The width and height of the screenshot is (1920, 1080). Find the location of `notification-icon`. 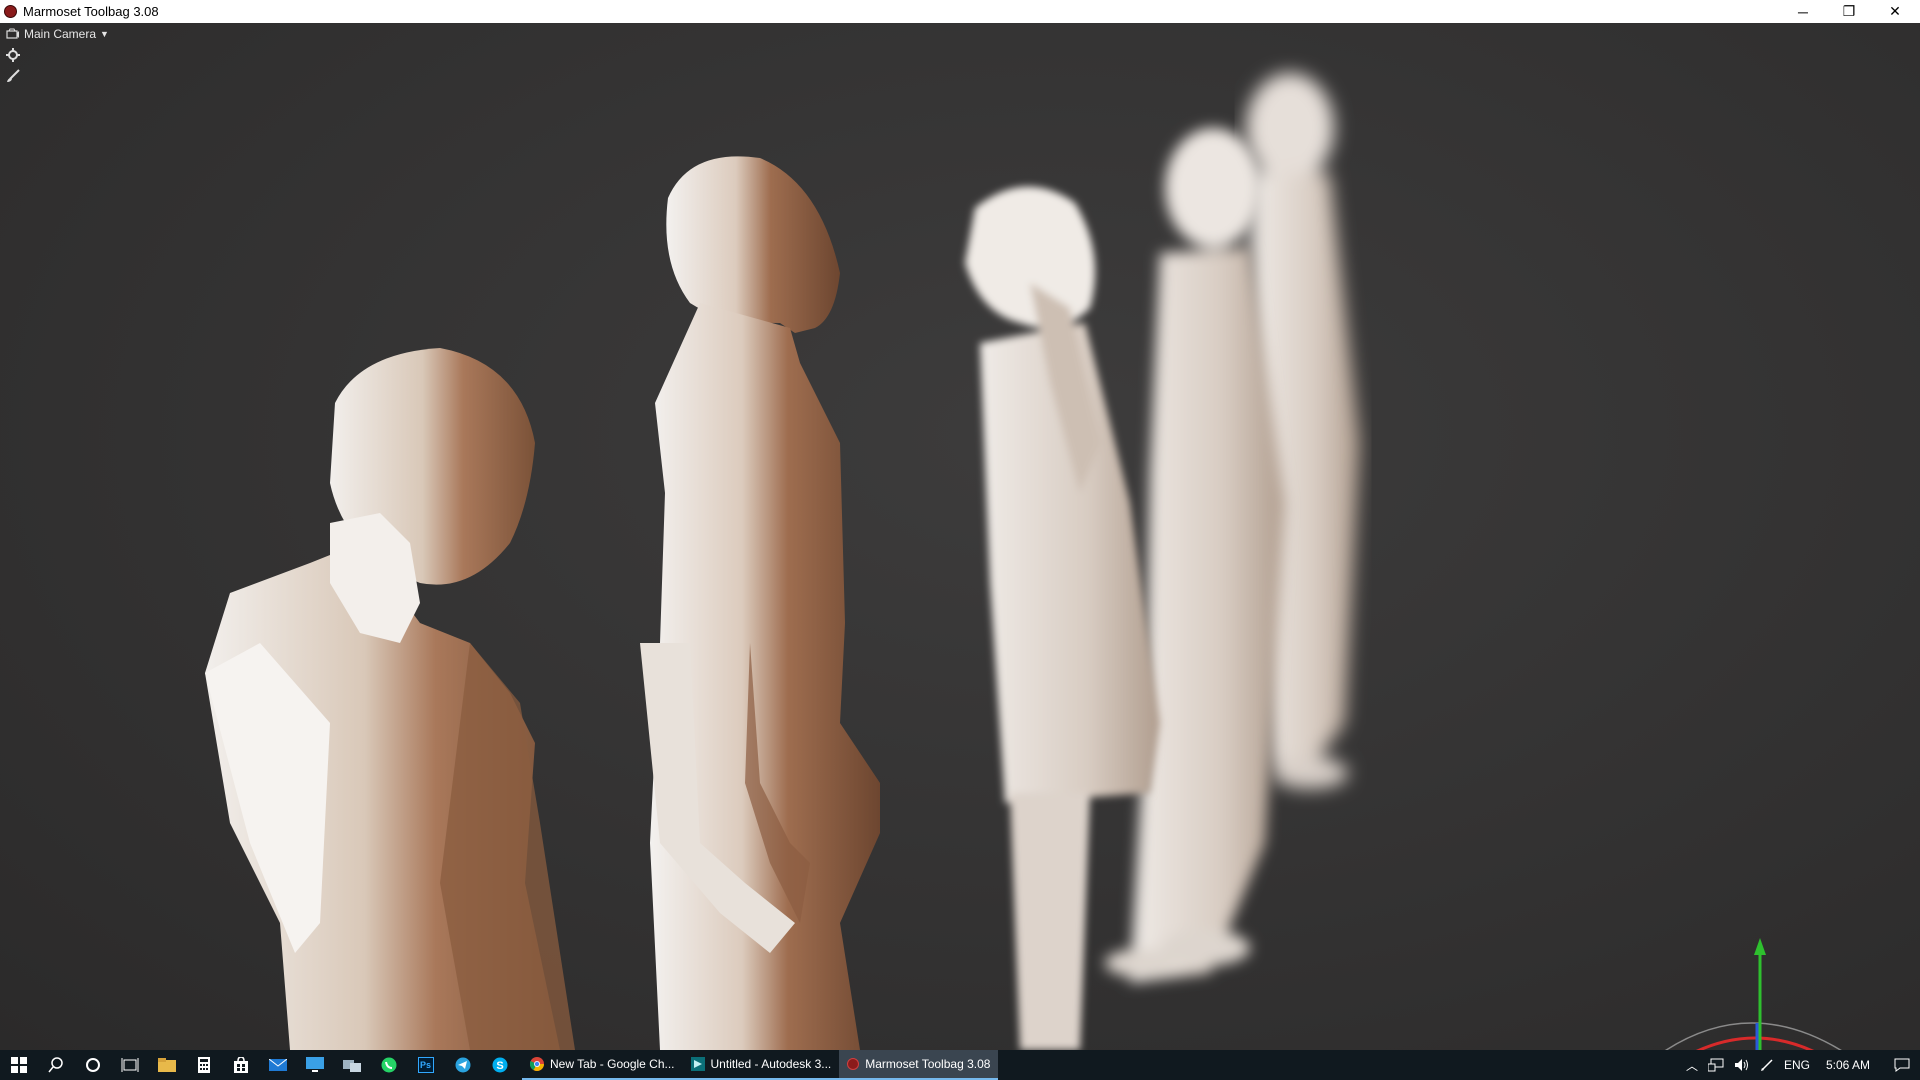

notification-icon is located at coordinates (1902, 1065).